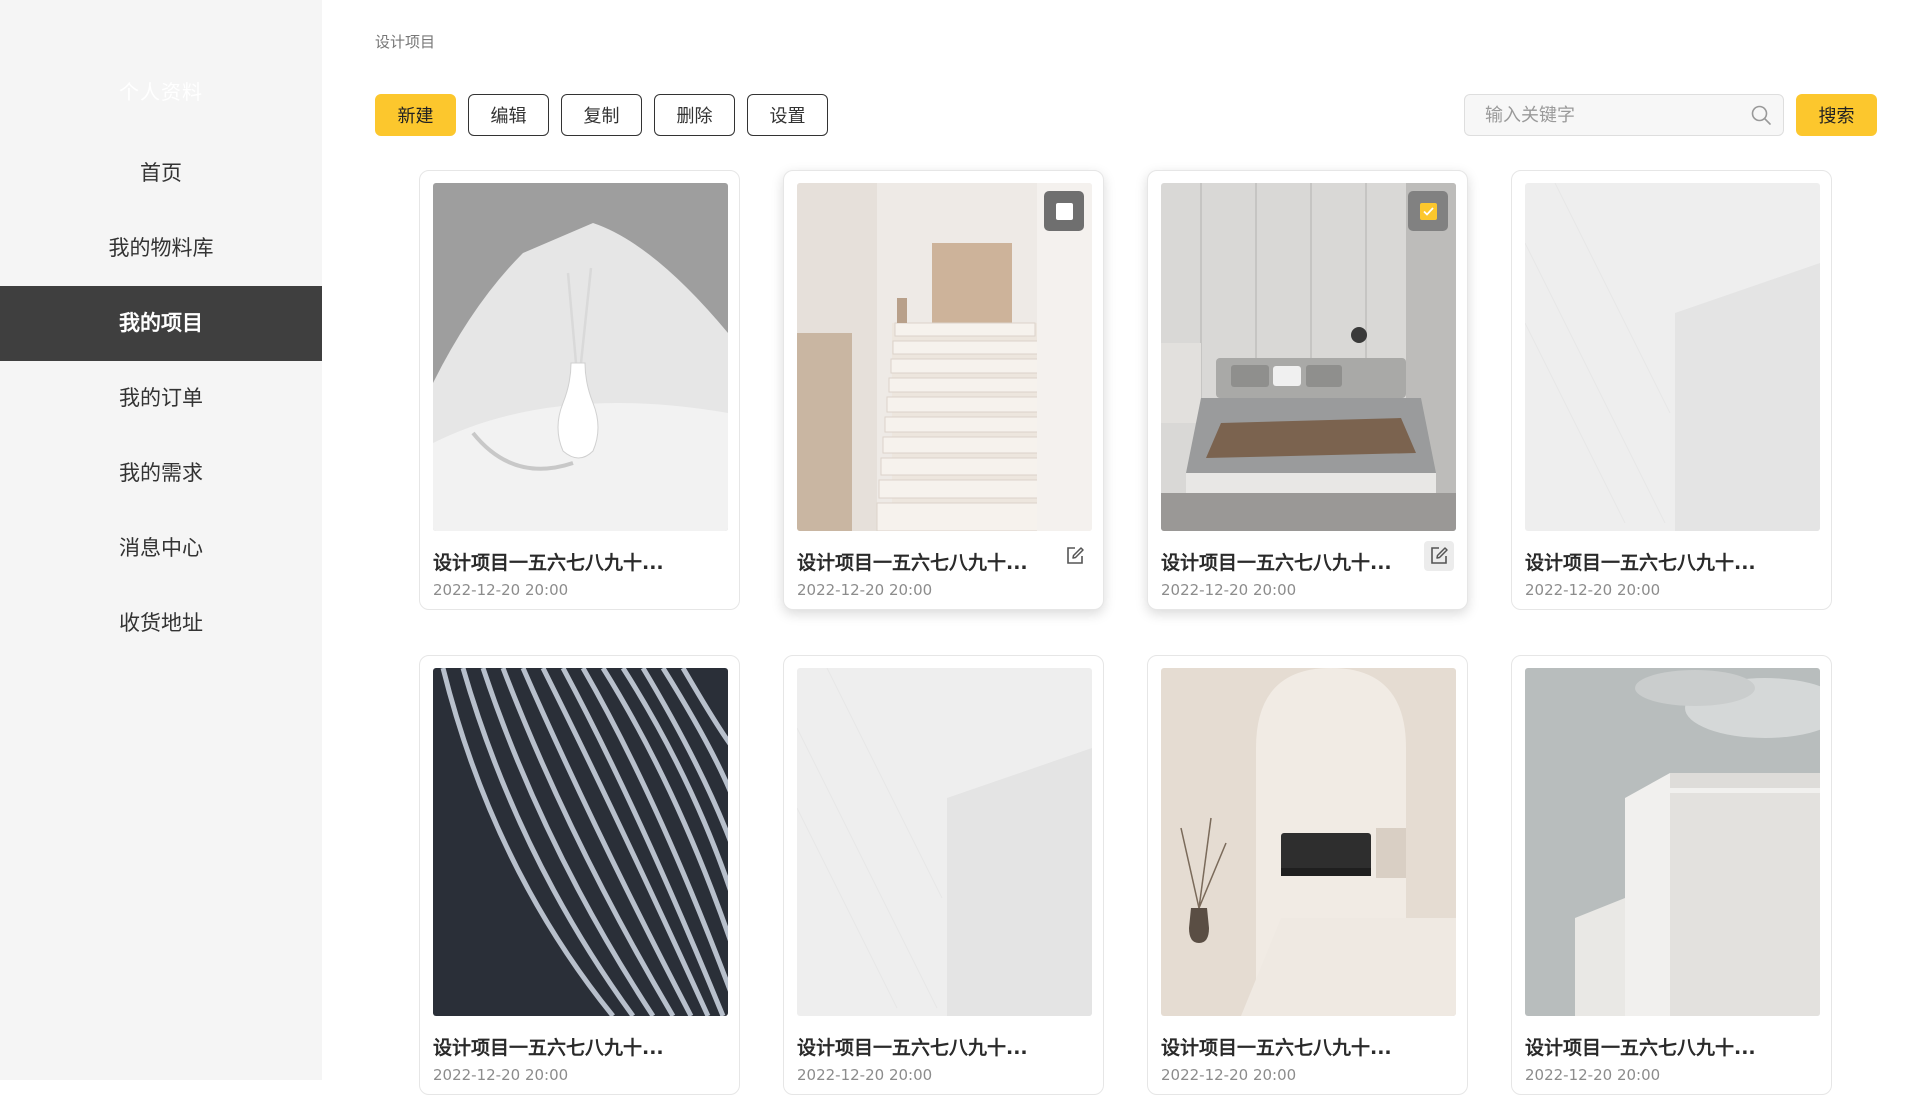  Describe the element at coordinates (161, 473) in the screenshot. I see `sidebar-item-requirements: 我的需求` at that location.